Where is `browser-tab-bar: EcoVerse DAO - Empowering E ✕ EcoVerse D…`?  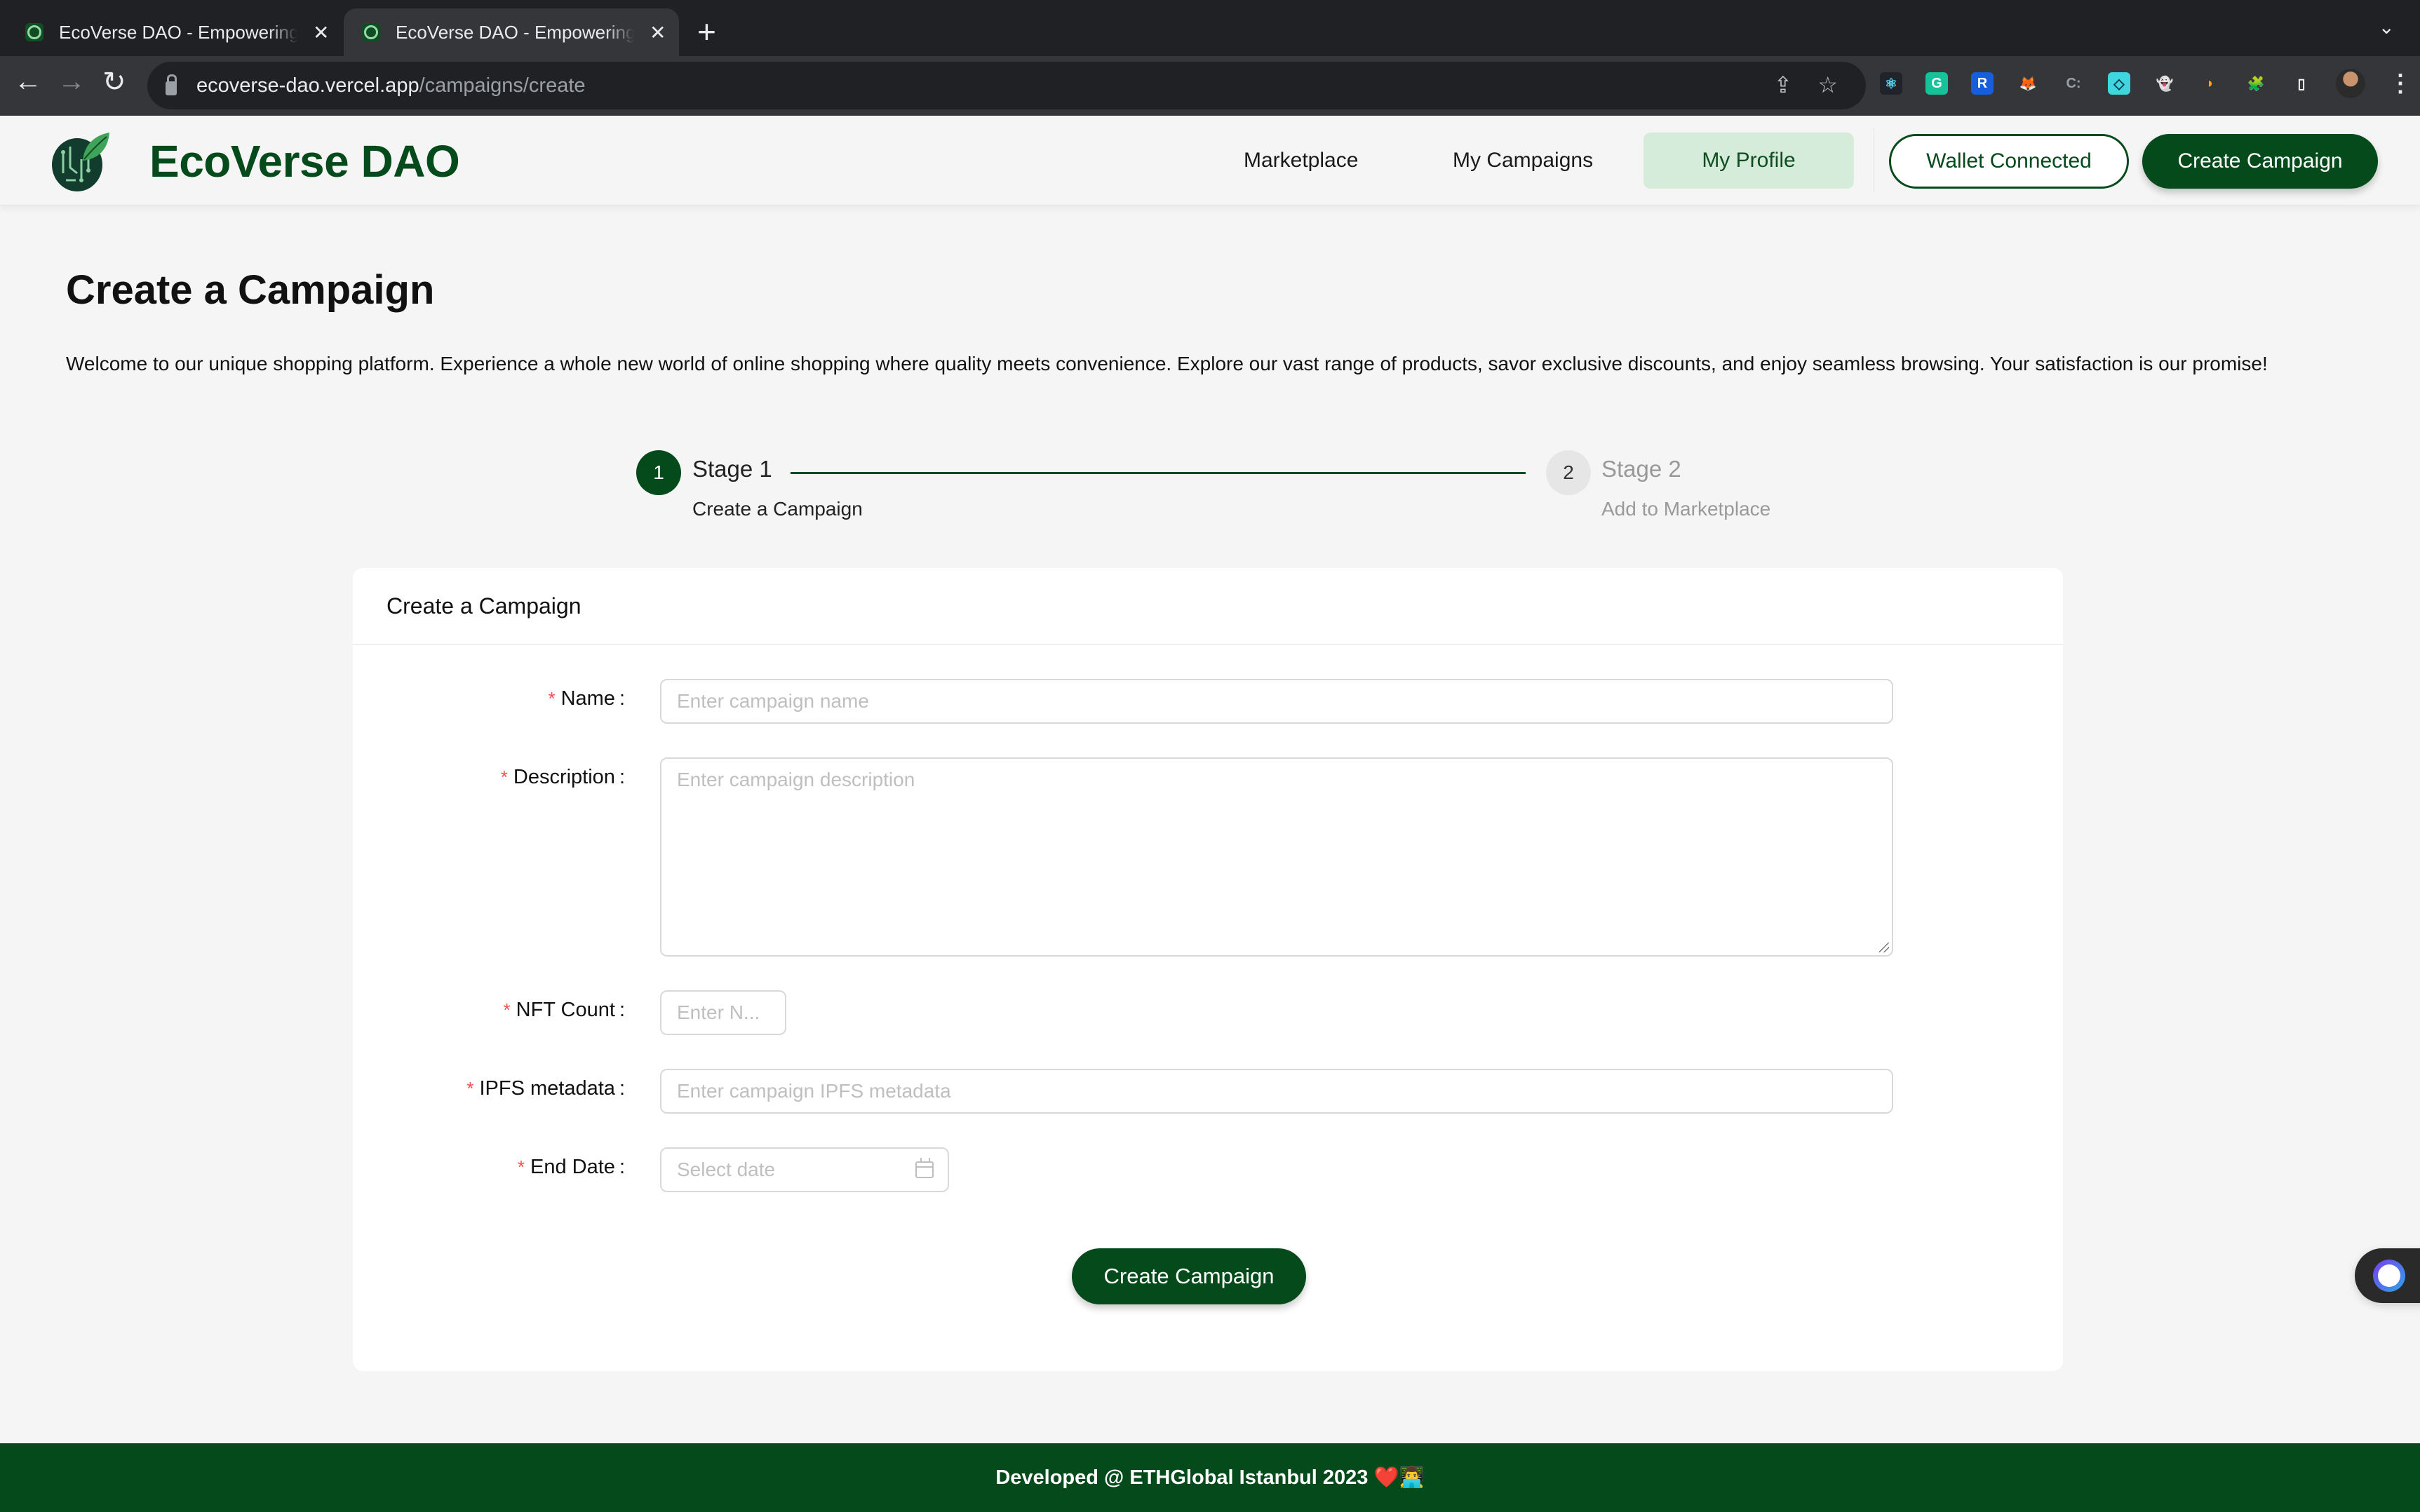
browser-tab-bar: EcoVerse DAO - Empowering E ✕ EcoVerse D… is located at coordinates (1210, 28).